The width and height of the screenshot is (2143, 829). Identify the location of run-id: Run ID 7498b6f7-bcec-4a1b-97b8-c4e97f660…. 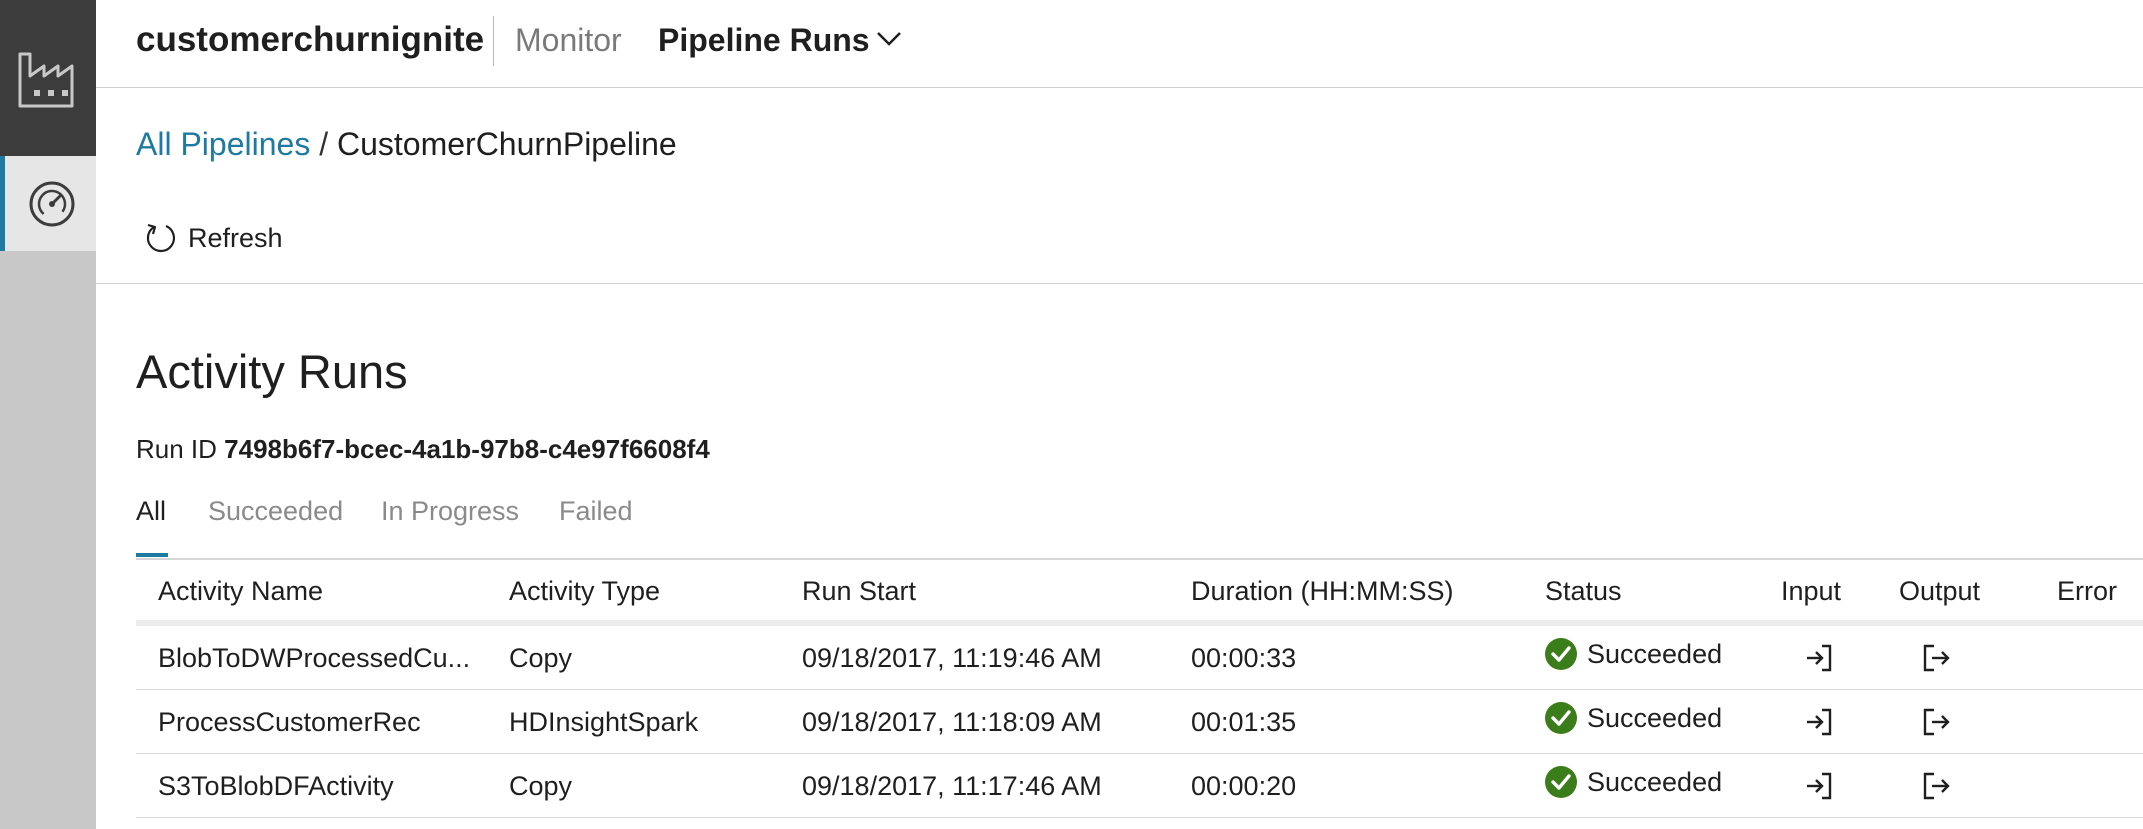
(423, 449).